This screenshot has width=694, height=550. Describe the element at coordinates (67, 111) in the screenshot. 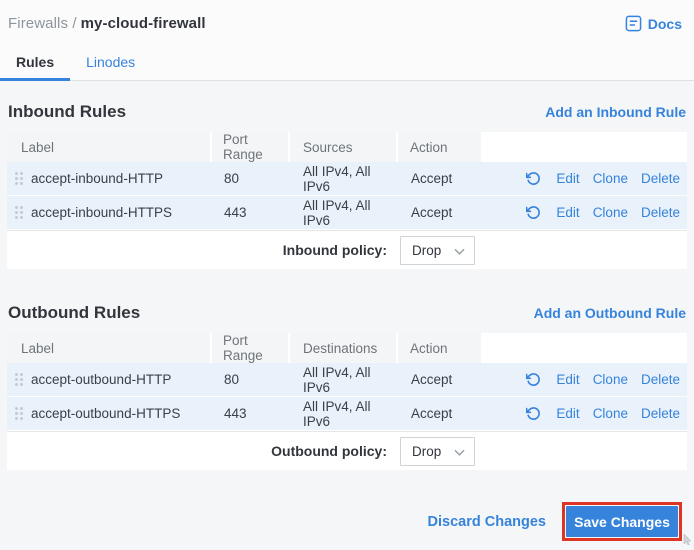

I see `inbound-rules-title: Inbound Rules` at that location.